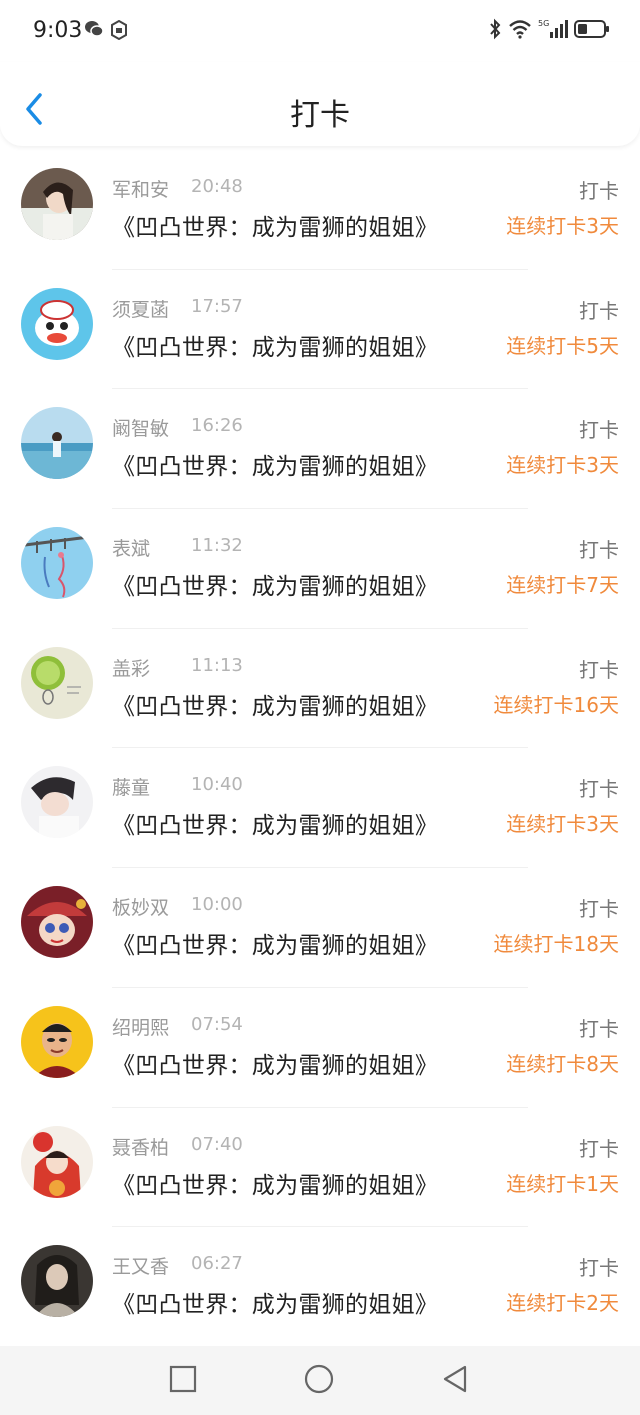 The height and width of the screenshot is (1415, 640). I want to click on streak-label: 连续打卡16天, so click(556, 704).